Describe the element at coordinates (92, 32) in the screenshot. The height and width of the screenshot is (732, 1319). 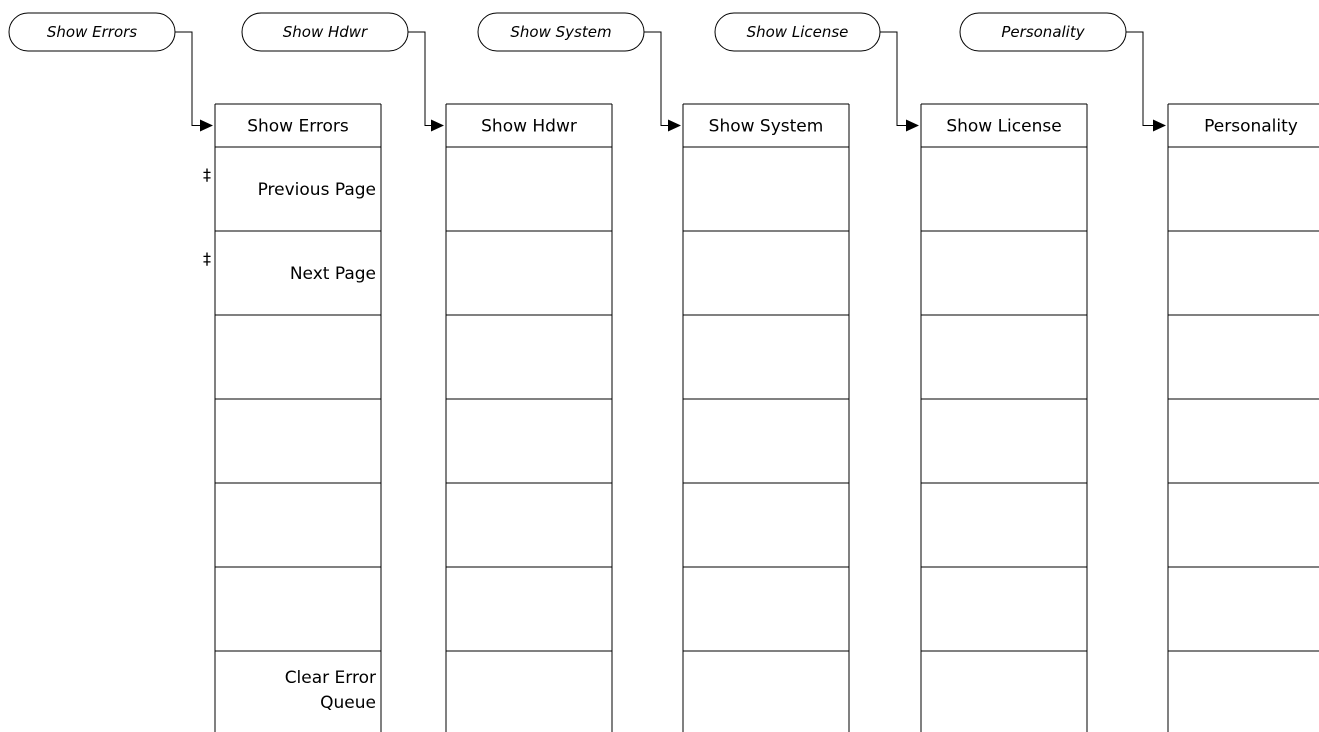
I see `front-panel-key-label-show-errors: Show Errors` at that location.